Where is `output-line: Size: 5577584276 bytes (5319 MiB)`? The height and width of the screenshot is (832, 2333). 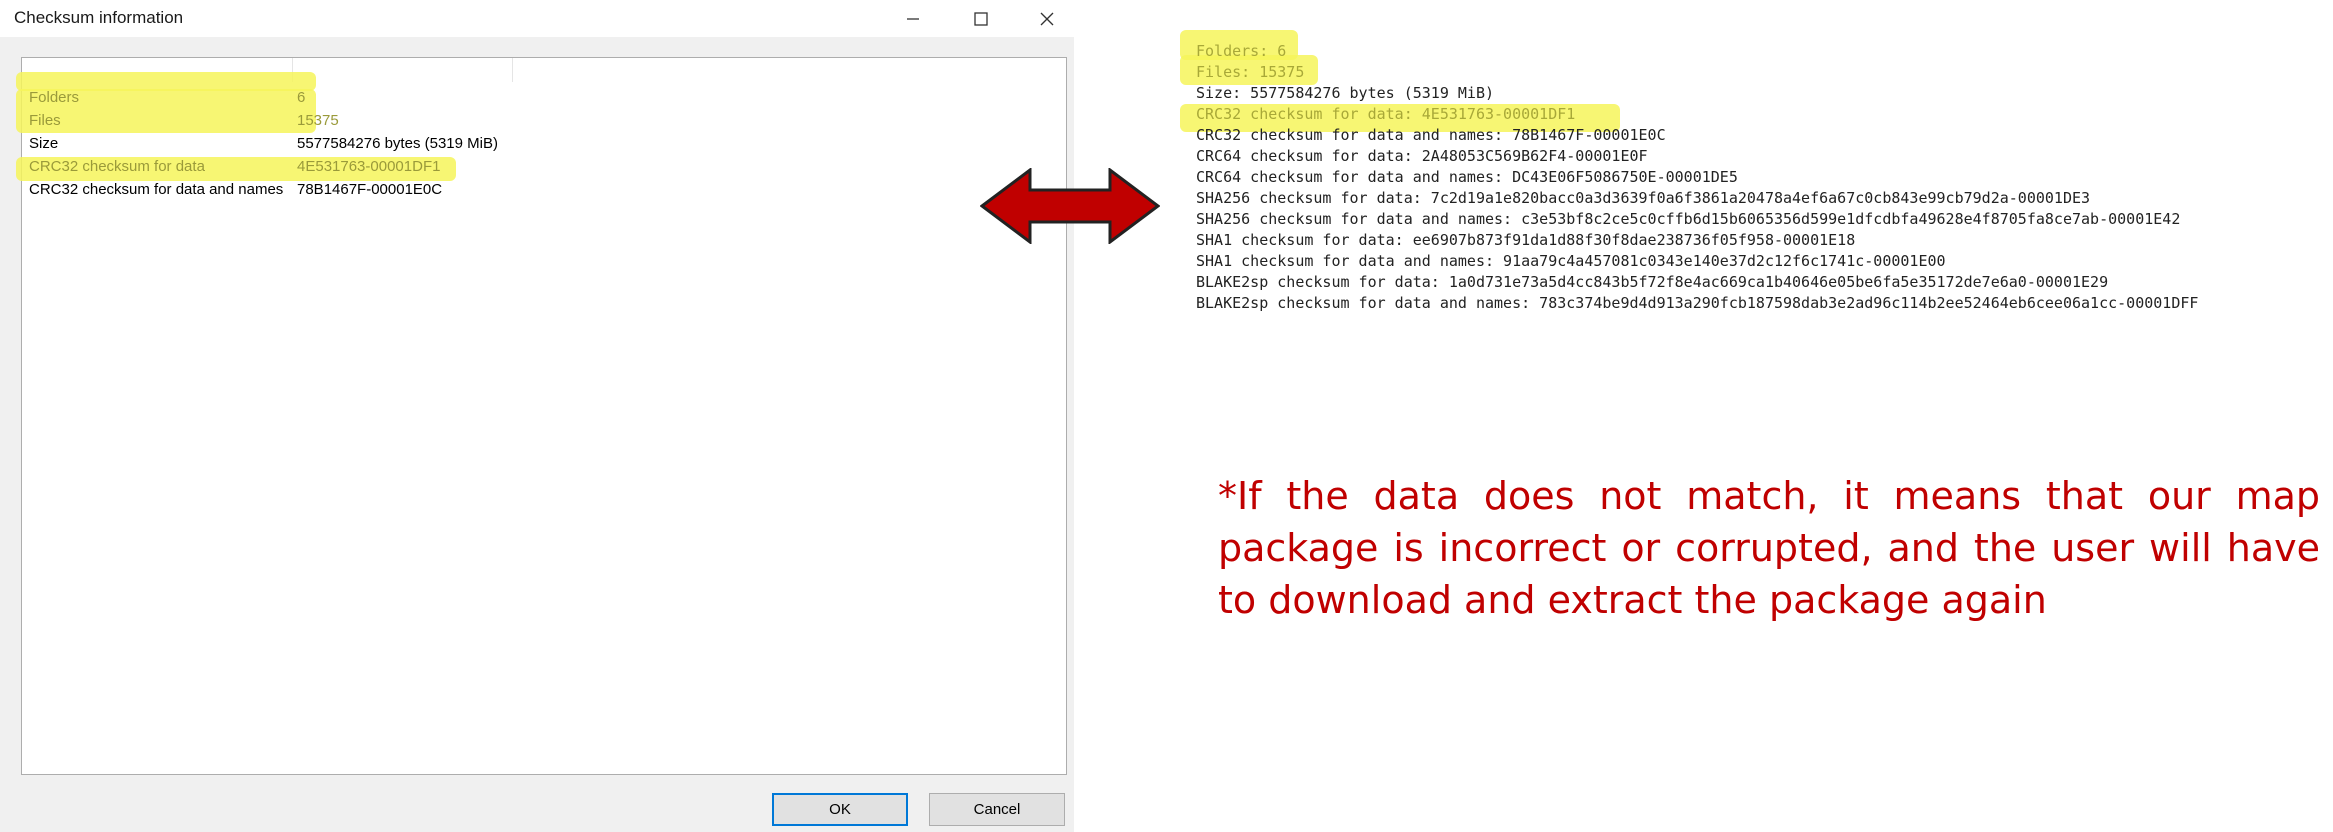
output-line: Size: 5577584276 bytes (5319 MiB) is located at coordinates (1345, 93).